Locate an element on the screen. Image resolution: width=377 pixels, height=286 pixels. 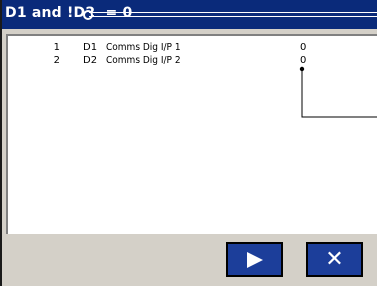
close-icon: ✕ is located at coordinates (334, 259).